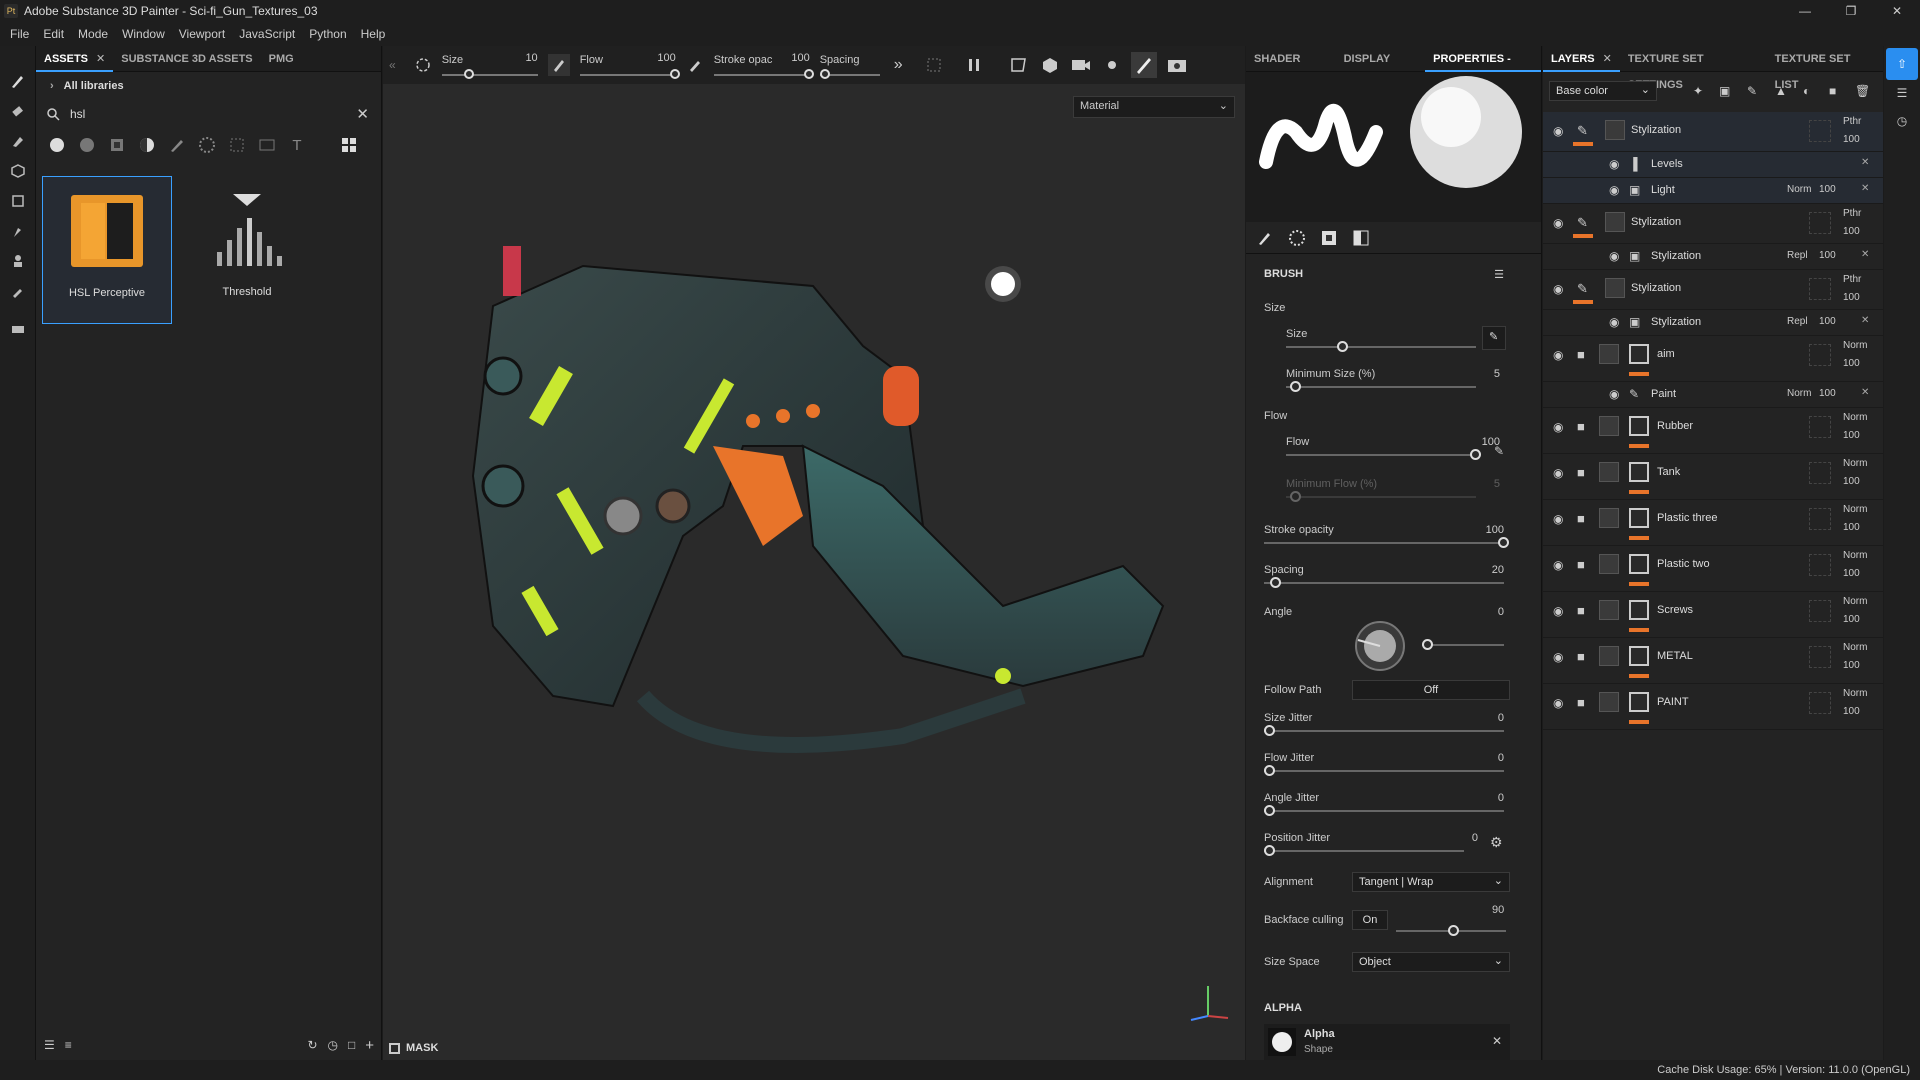  Describe the element at coordinates (177, 145) in the screenshot. I see `filter-brush-icon` at that location.